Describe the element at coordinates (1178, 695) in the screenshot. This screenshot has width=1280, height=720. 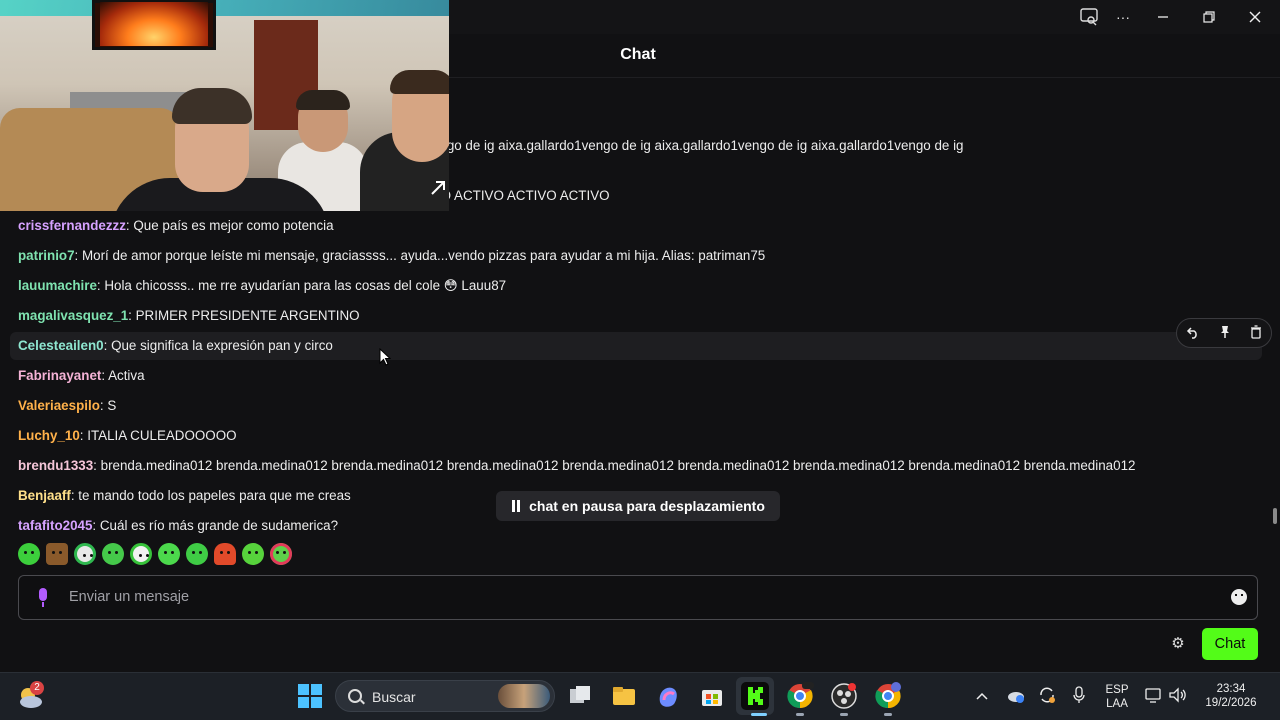
I see `volume-icon` at that location.